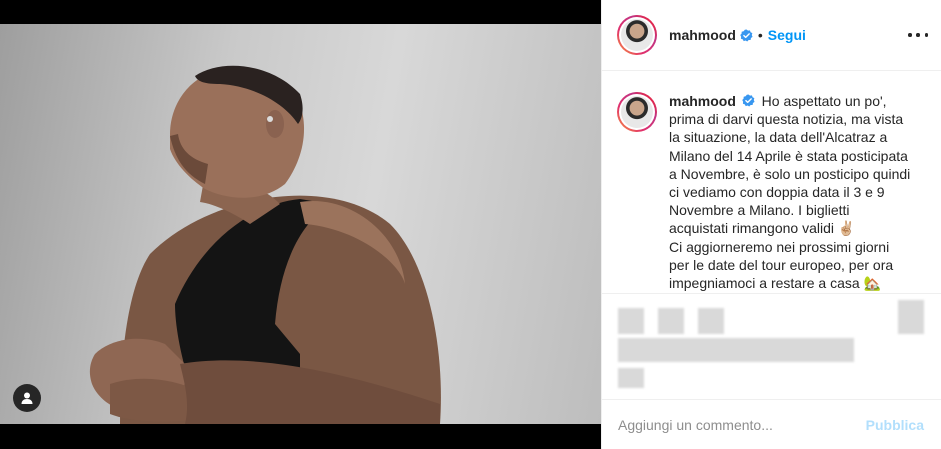 The height and width of the screenshot is (449, 941). Describe the element at coordinates (786, 119) in the screenshot. I see `caption-line: prima di darvi questa notizia, ma vista` at that location.